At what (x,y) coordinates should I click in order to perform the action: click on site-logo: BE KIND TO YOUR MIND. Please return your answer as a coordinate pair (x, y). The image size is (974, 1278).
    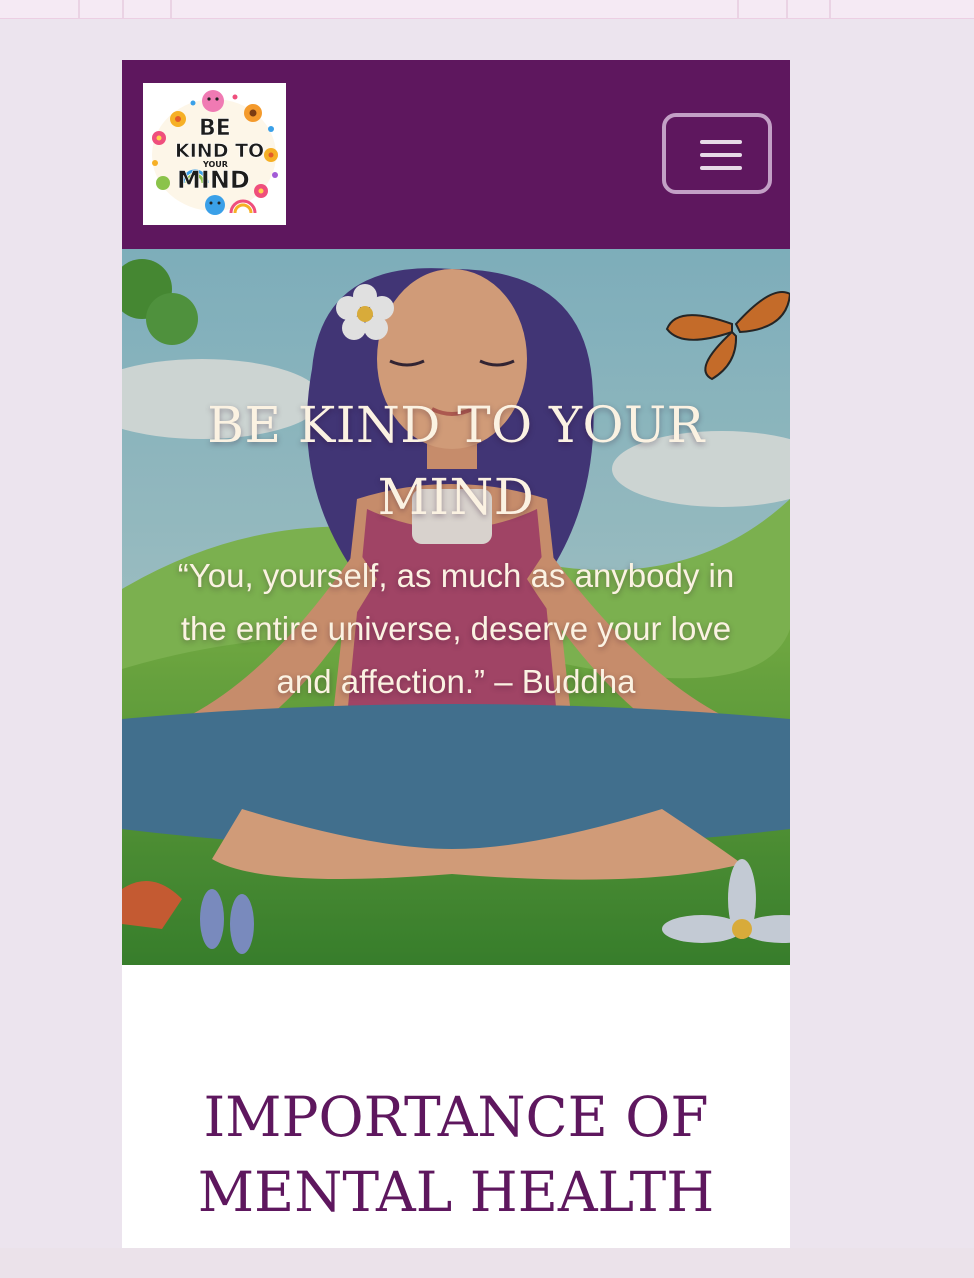
    Looking at the image, I should click on (214, 154).